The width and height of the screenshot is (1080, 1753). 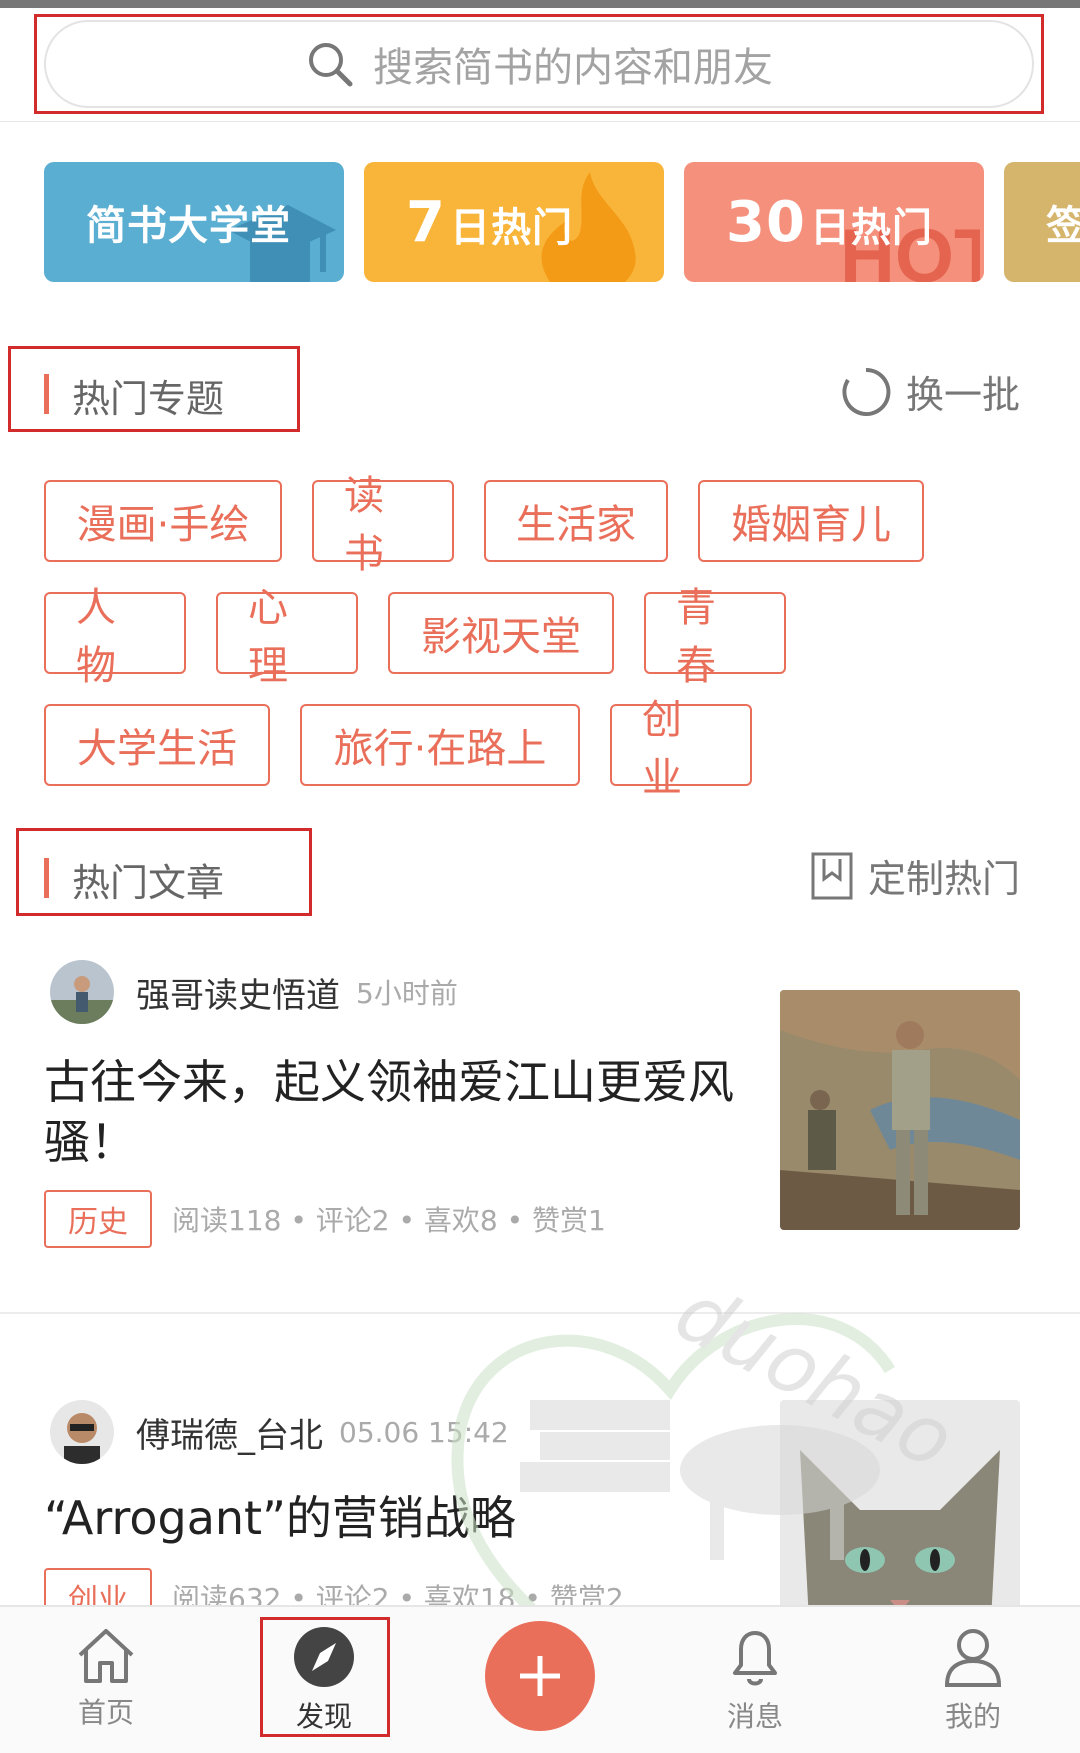 I want to click on bottom-nav: 首页 发现 消息 我的, so click(x=540, y=1679).